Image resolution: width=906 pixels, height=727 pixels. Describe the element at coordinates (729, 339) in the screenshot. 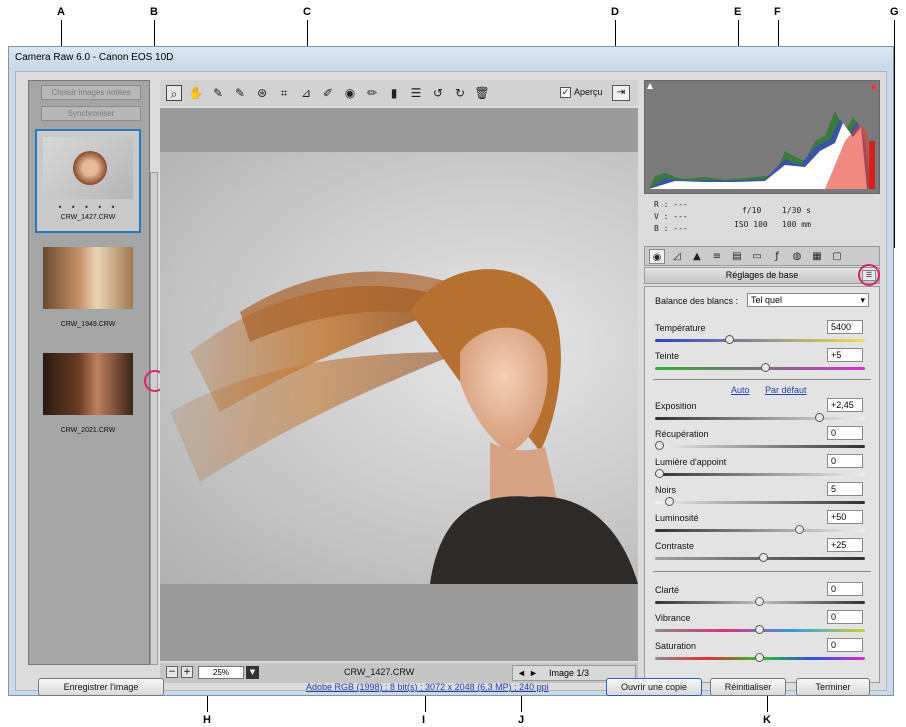

I see `temperature-slider-knob` at that location.